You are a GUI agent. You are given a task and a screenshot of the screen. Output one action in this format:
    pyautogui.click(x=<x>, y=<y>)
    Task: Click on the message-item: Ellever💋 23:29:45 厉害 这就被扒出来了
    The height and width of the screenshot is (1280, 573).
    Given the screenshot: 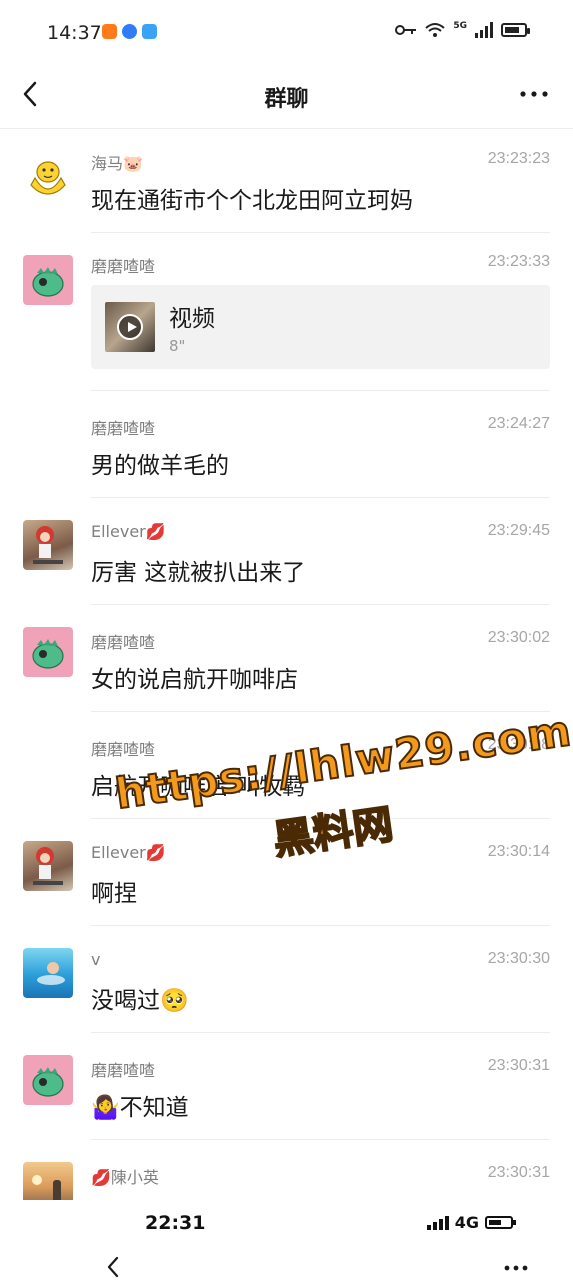 What is the action you would take?
    pyautogui.click(x=286, y=551)
    